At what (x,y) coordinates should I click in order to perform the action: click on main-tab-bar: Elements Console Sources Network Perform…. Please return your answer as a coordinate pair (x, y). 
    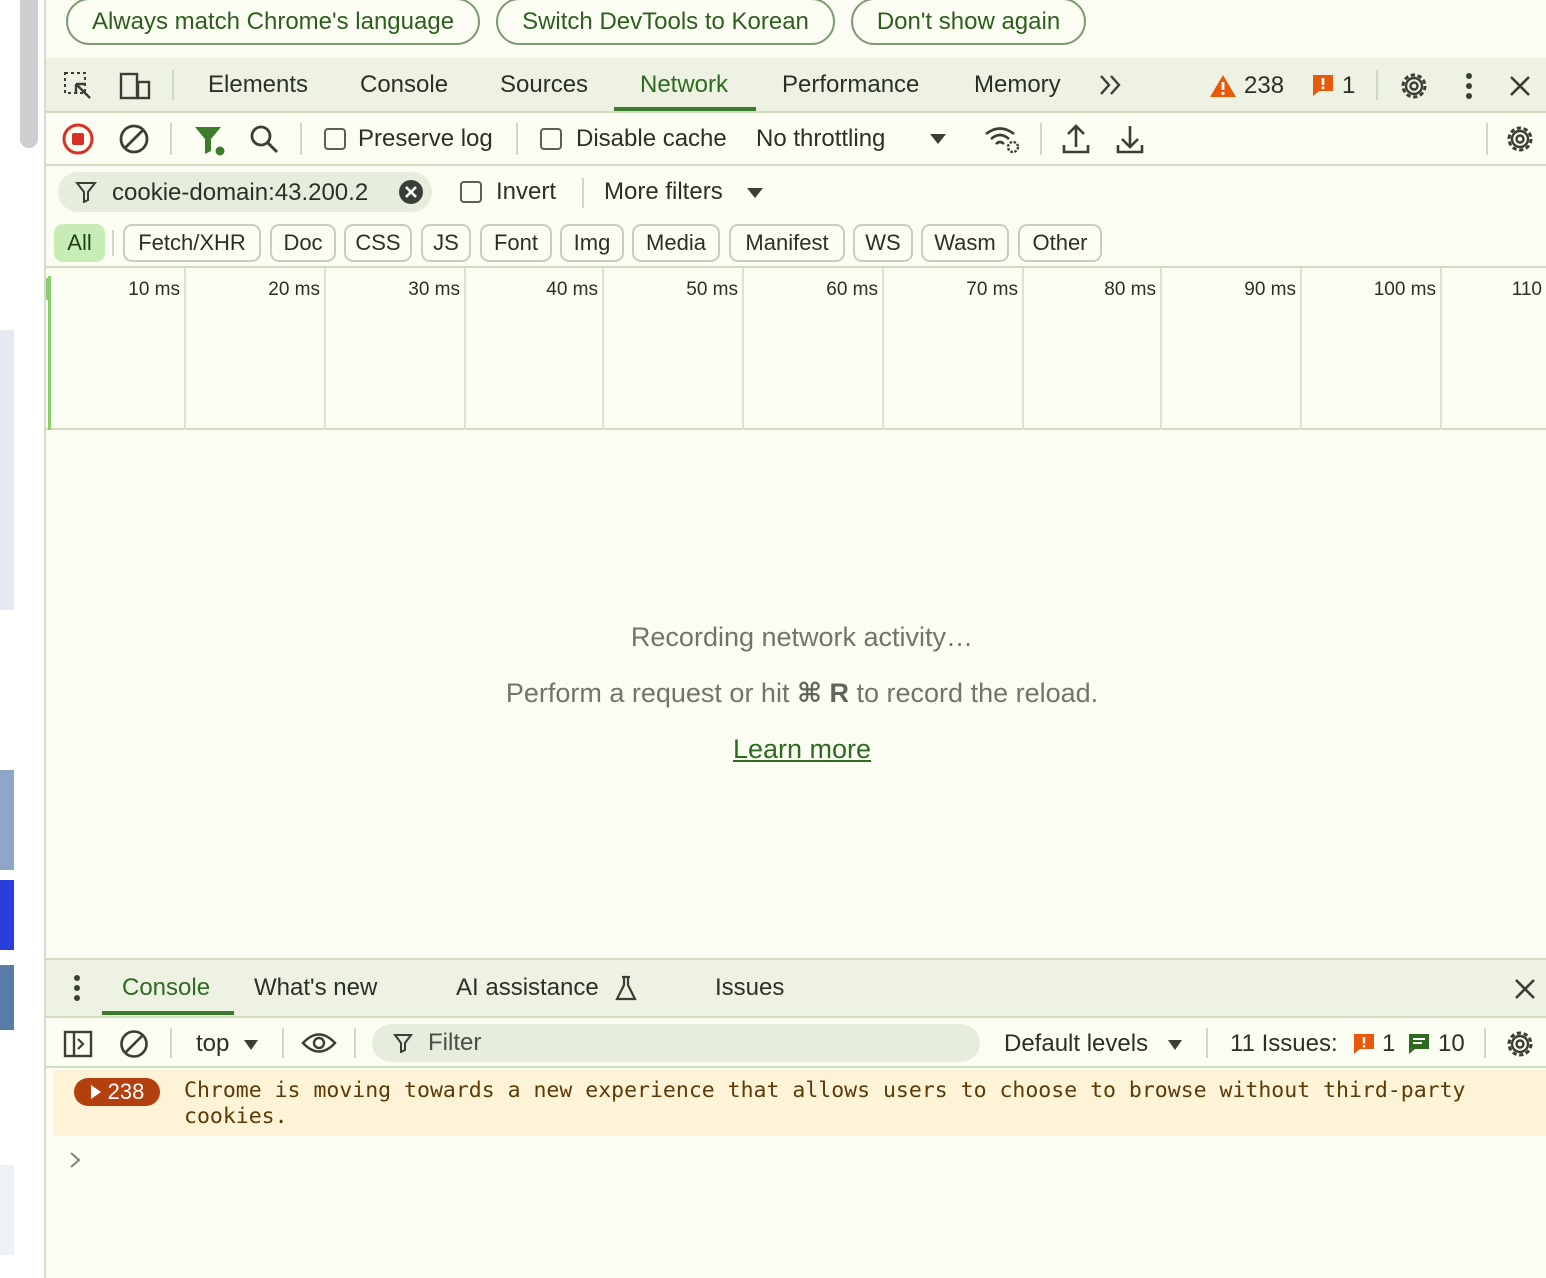
    Looking at the image, I should click on (796, 85).